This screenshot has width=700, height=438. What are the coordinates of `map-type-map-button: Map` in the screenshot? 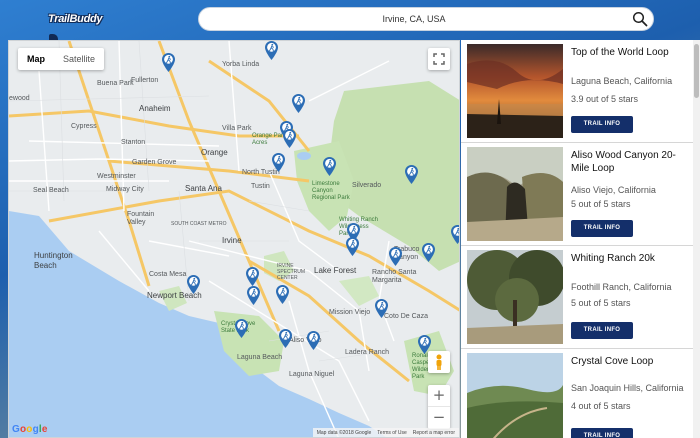 It's located at (36, 59).